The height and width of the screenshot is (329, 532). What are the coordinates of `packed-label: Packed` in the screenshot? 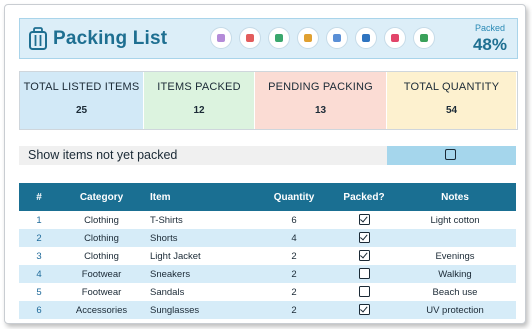 It's located at (489, 28).